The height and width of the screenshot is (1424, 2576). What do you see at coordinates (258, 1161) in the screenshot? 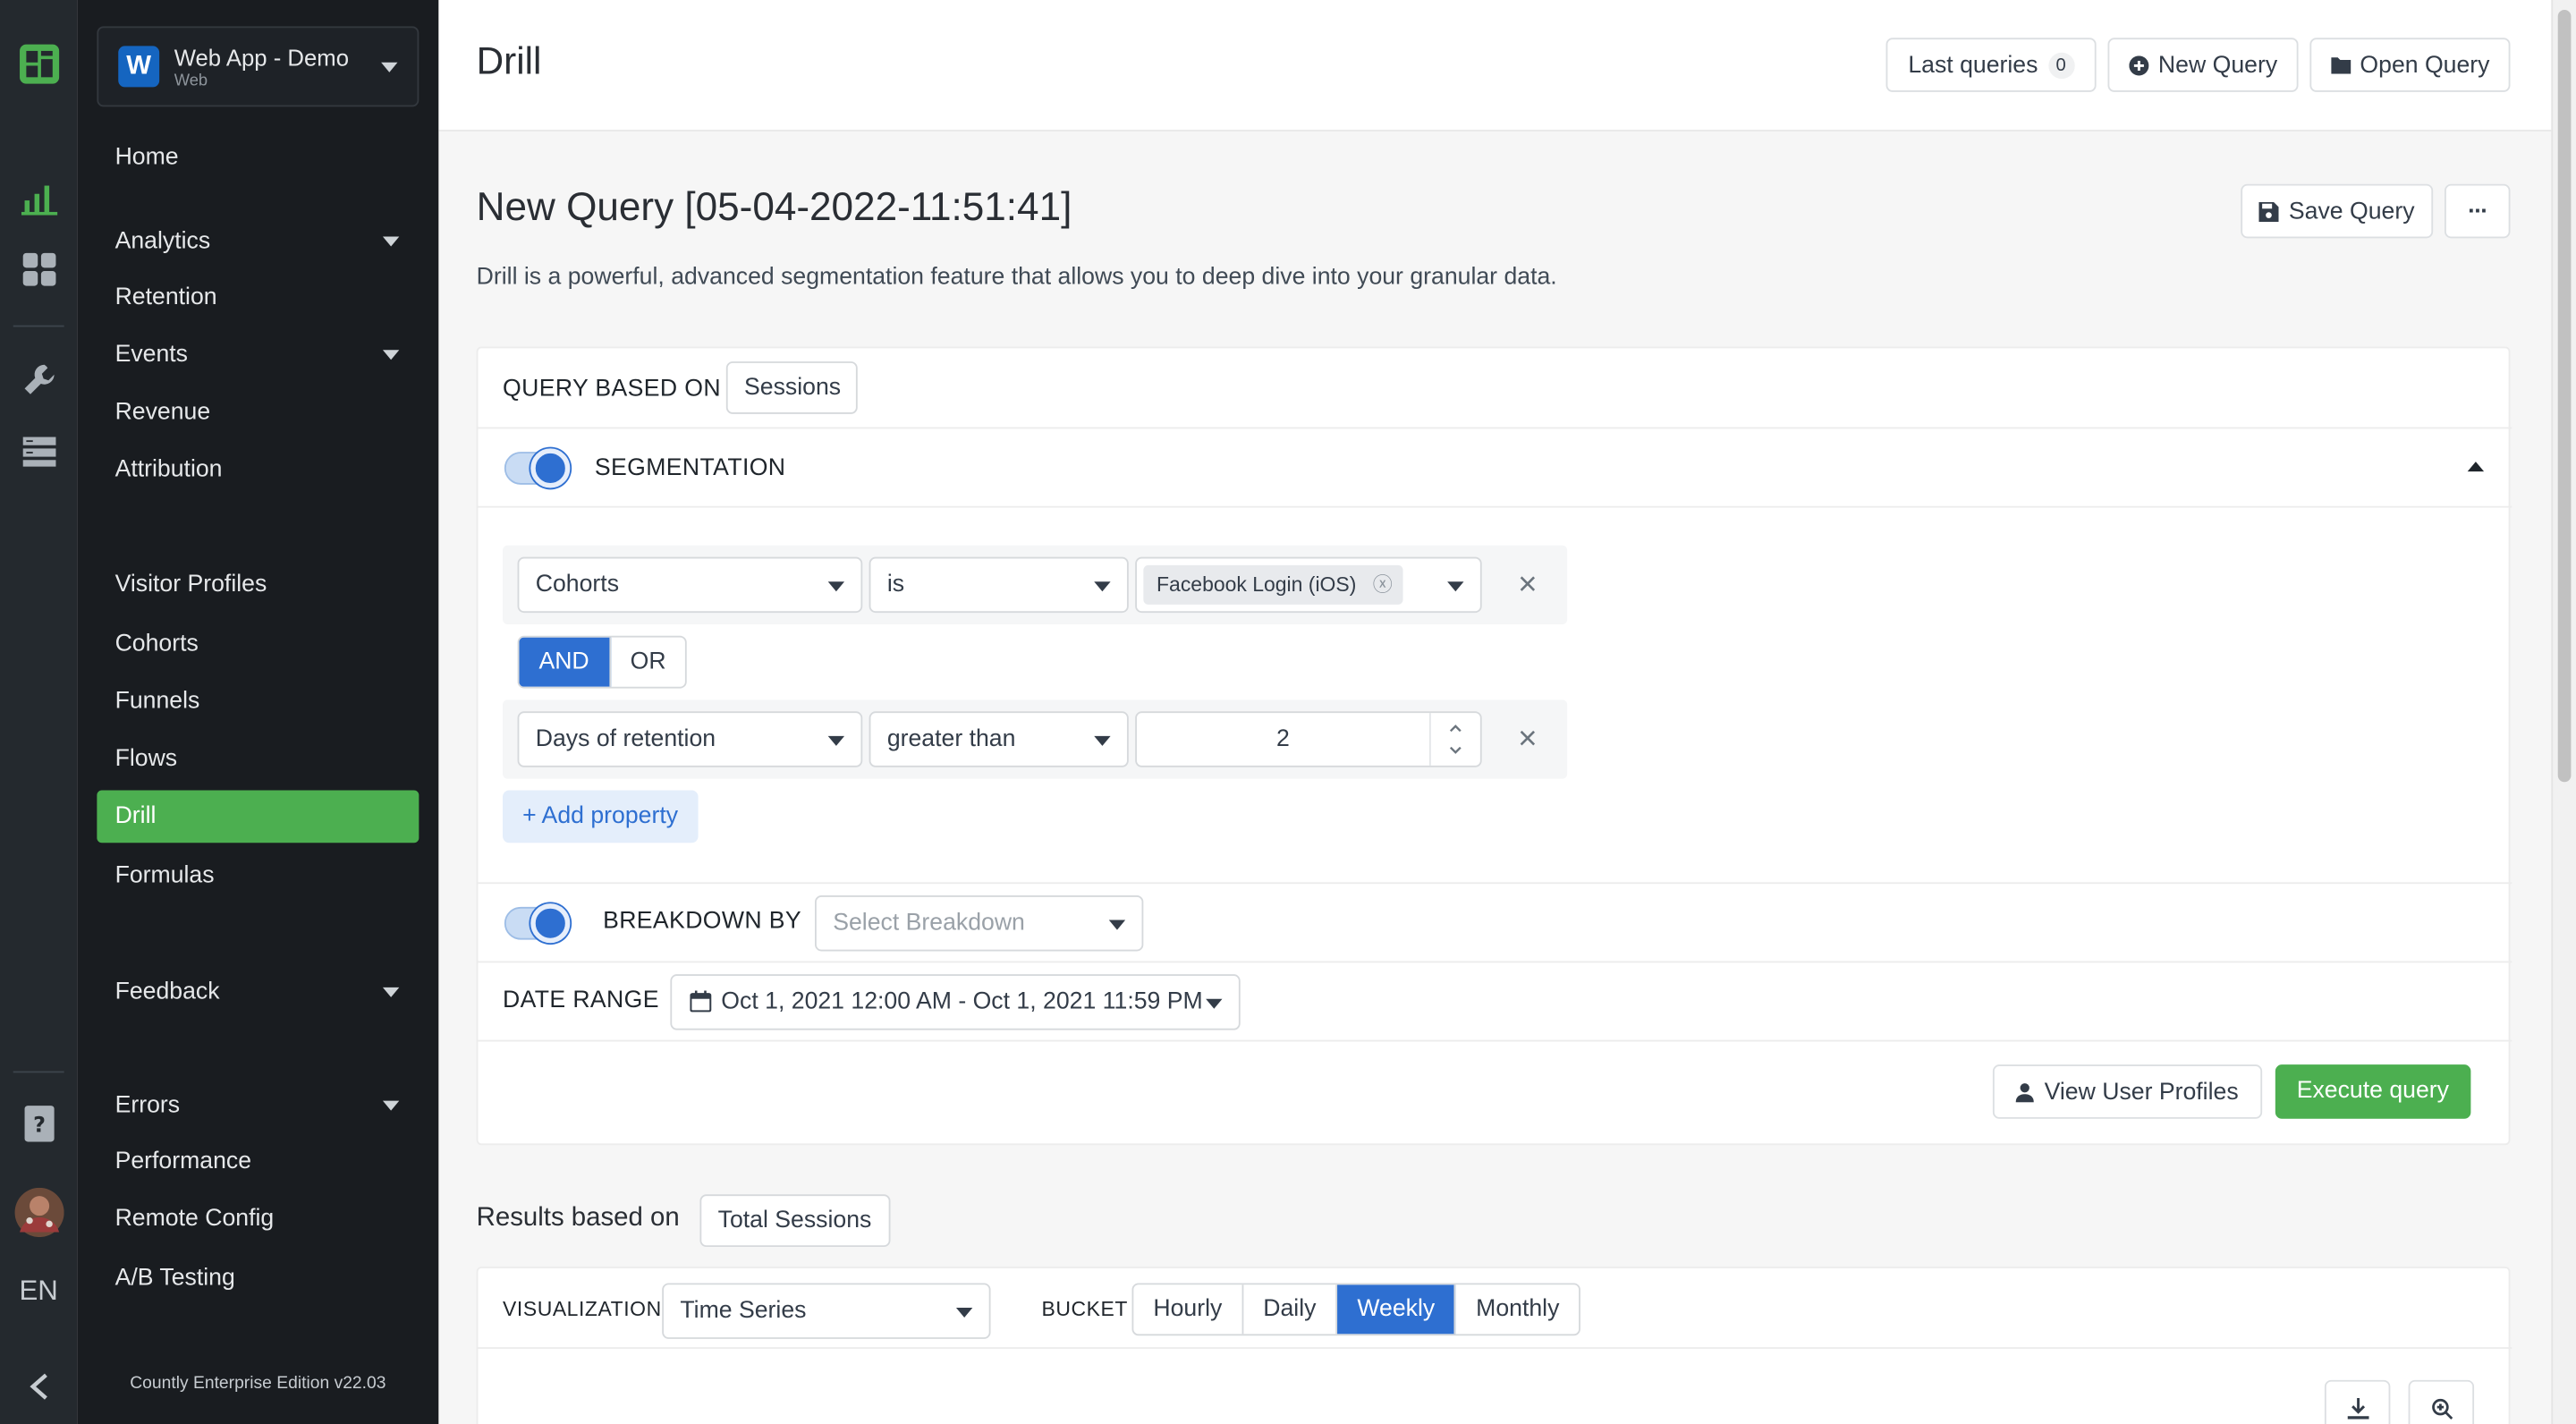
I see `sidebar-item-performance: Performance` at bounding box center [258, 1161].